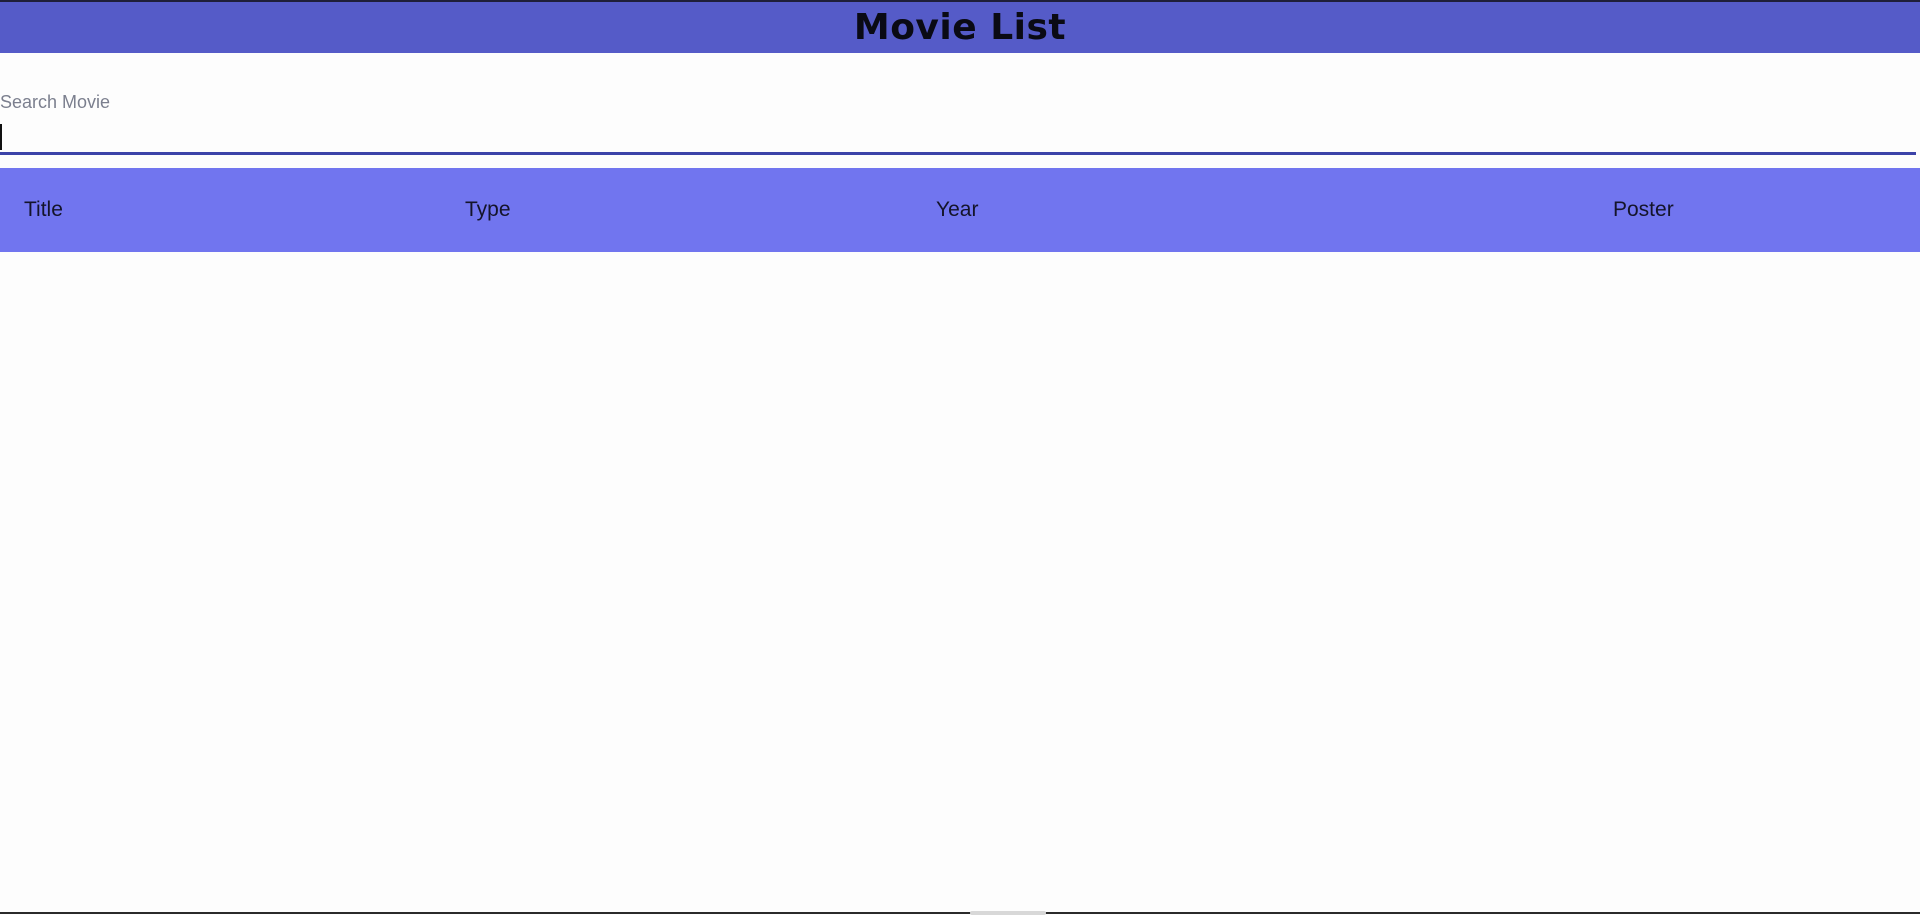 The image size is (1920, 915). What do you see at coordinates (55, 102) in the screenshot?
I see `search-label: Search Movie` at bounding box center [55, 102].